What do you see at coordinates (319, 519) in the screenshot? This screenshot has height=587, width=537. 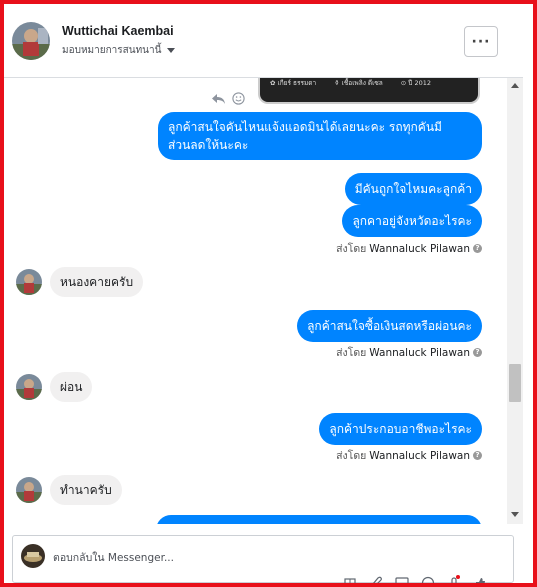 I see `outgoing-message` at bounding box center [319, 519].